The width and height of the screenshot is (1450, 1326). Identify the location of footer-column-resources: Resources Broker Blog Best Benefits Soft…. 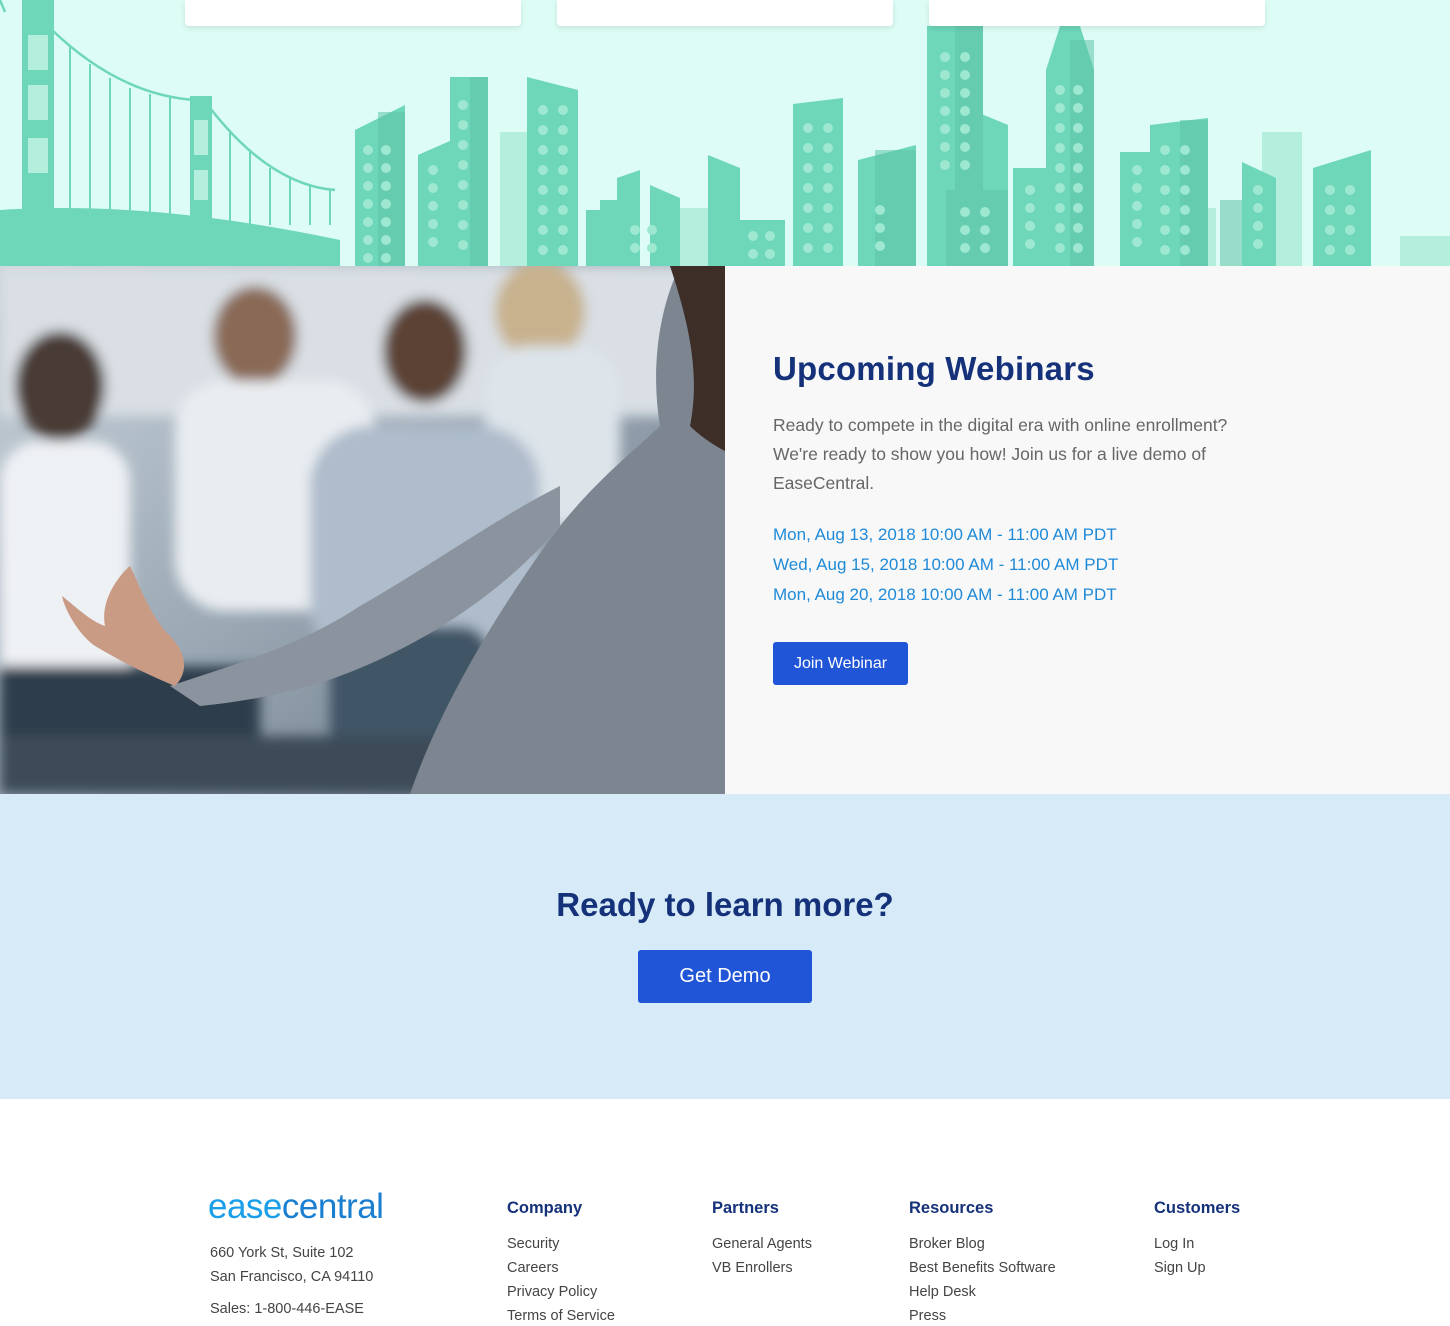
(982, 1262).